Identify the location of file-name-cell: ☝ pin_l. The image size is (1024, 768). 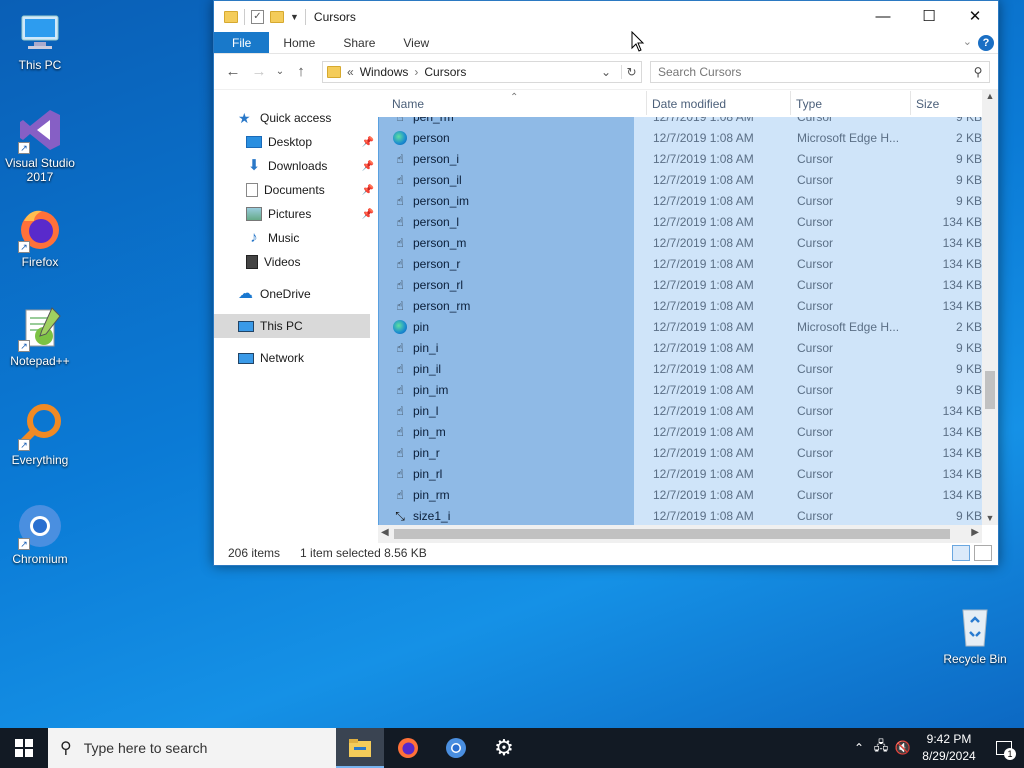
(506, 410).